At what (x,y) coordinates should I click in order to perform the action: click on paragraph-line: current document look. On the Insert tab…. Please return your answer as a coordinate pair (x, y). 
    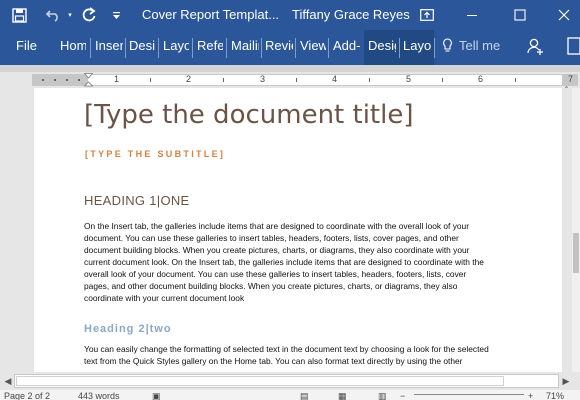
    Looking at the image, I should click on (284, 262).